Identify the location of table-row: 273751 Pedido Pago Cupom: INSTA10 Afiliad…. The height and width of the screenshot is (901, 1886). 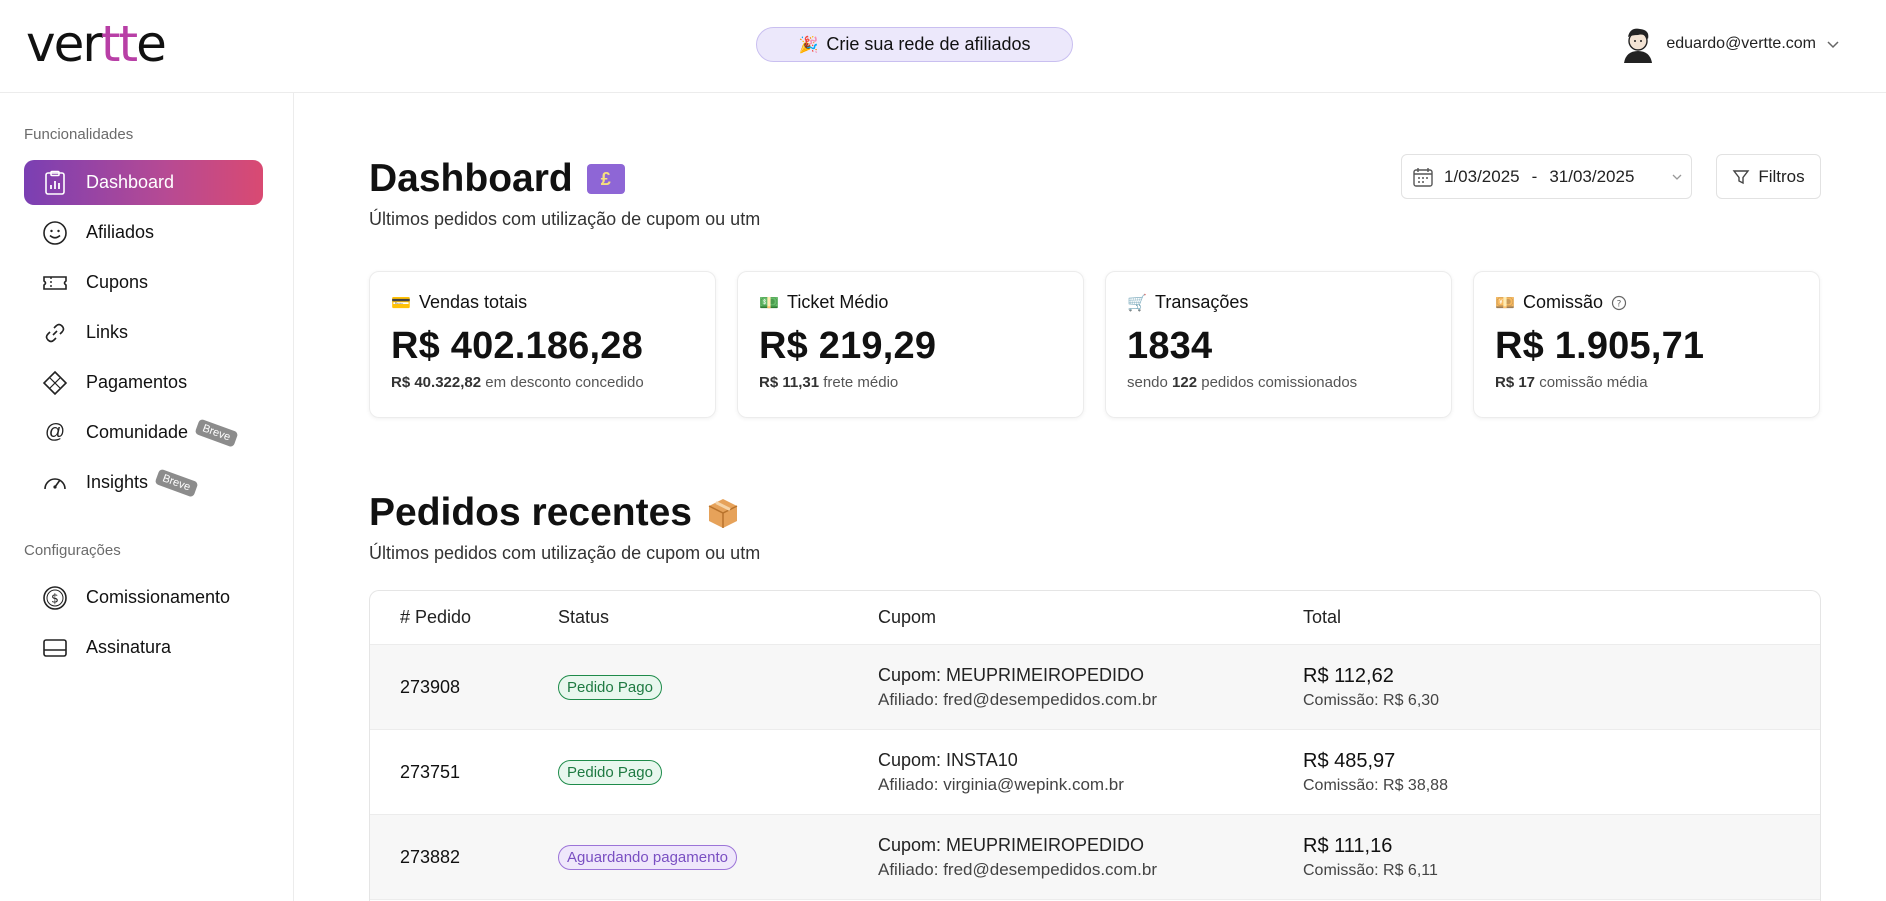
(1095, 772).